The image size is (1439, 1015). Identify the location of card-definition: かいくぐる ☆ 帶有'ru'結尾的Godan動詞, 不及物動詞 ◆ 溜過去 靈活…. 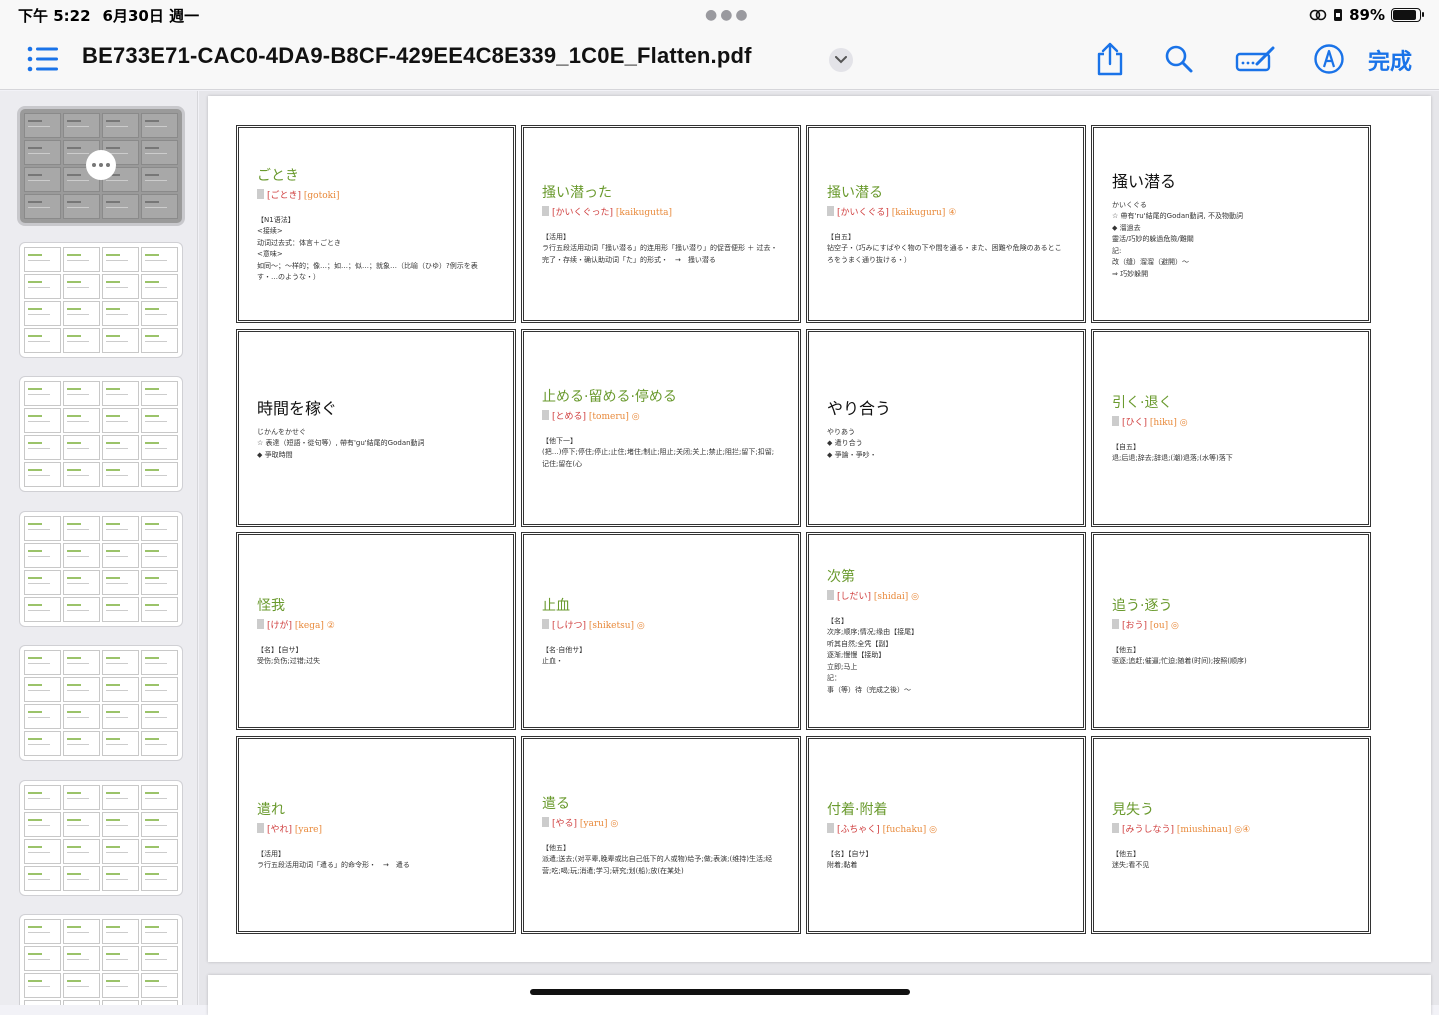
(1177, 239).